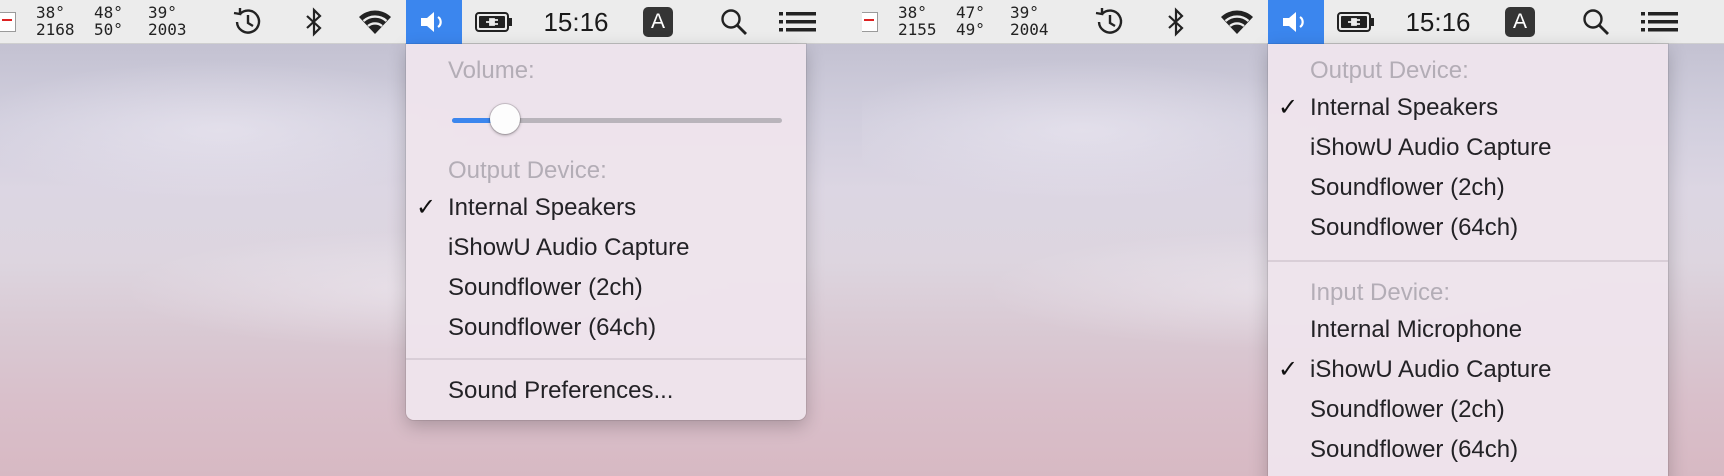 This screenshot has height=476, width=1724. I want to click on temp-value: 2004, so click(1029, 29).